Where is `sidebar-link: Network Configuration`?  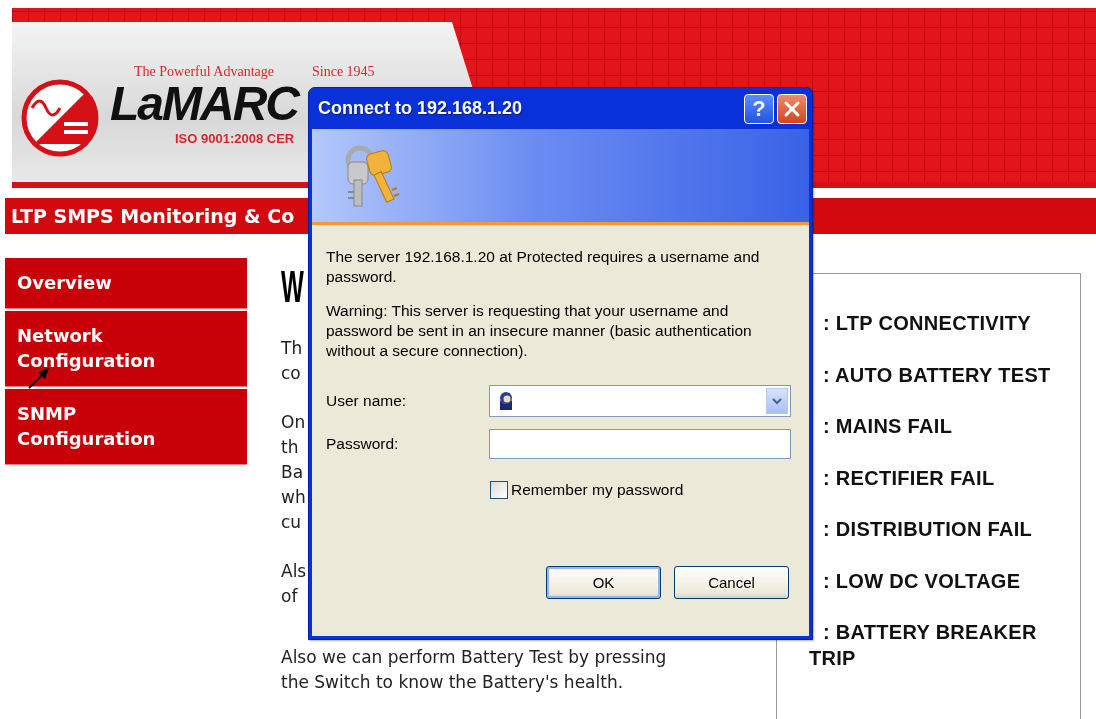
sidebar-link: Network Configuration is located at coordinates (126, 349).